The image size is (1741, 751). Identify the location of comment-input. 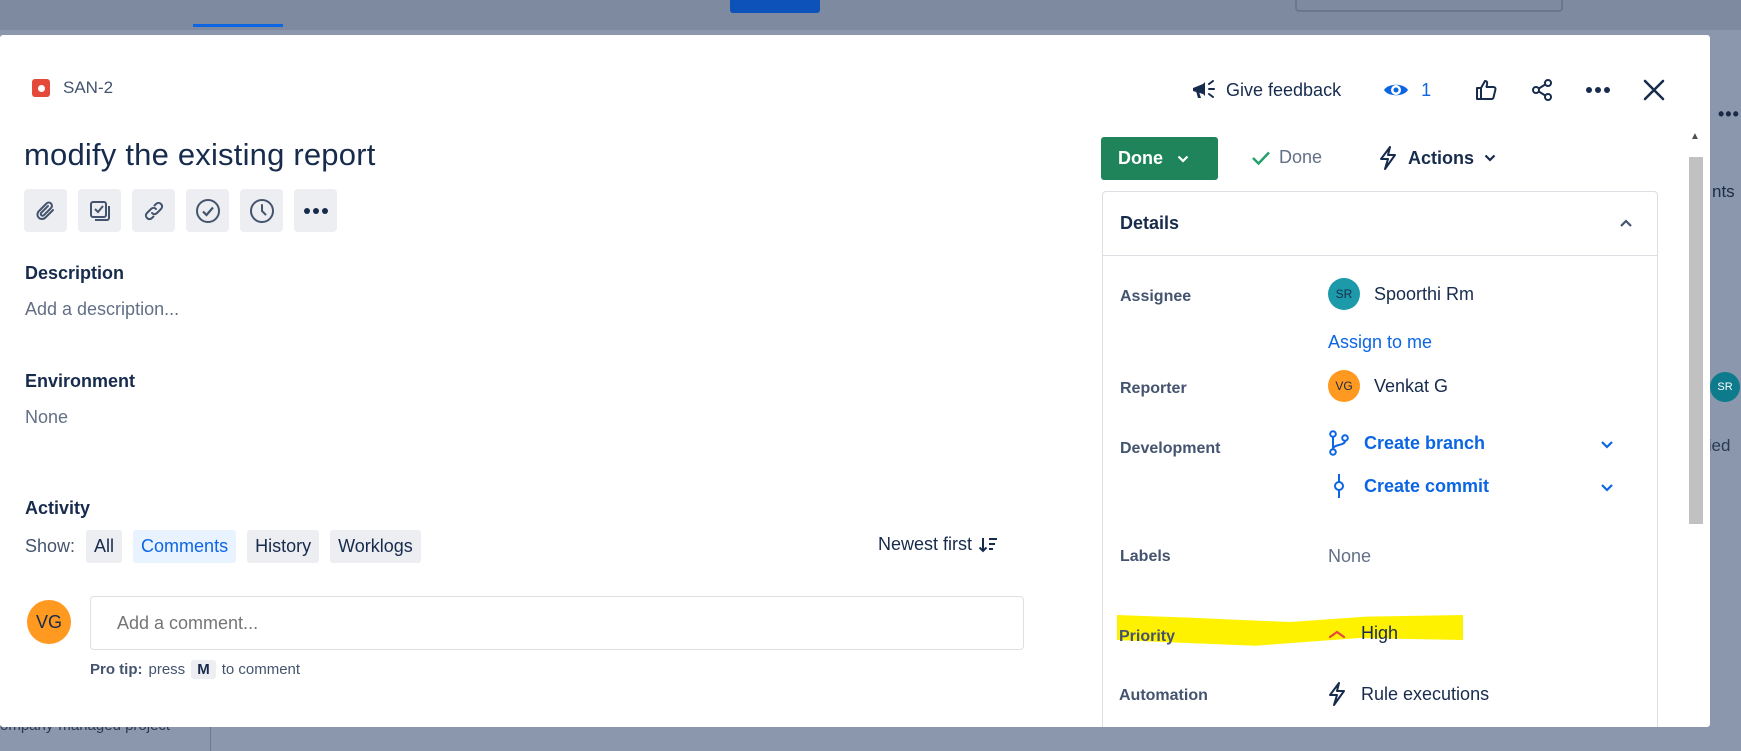
(557, 623).